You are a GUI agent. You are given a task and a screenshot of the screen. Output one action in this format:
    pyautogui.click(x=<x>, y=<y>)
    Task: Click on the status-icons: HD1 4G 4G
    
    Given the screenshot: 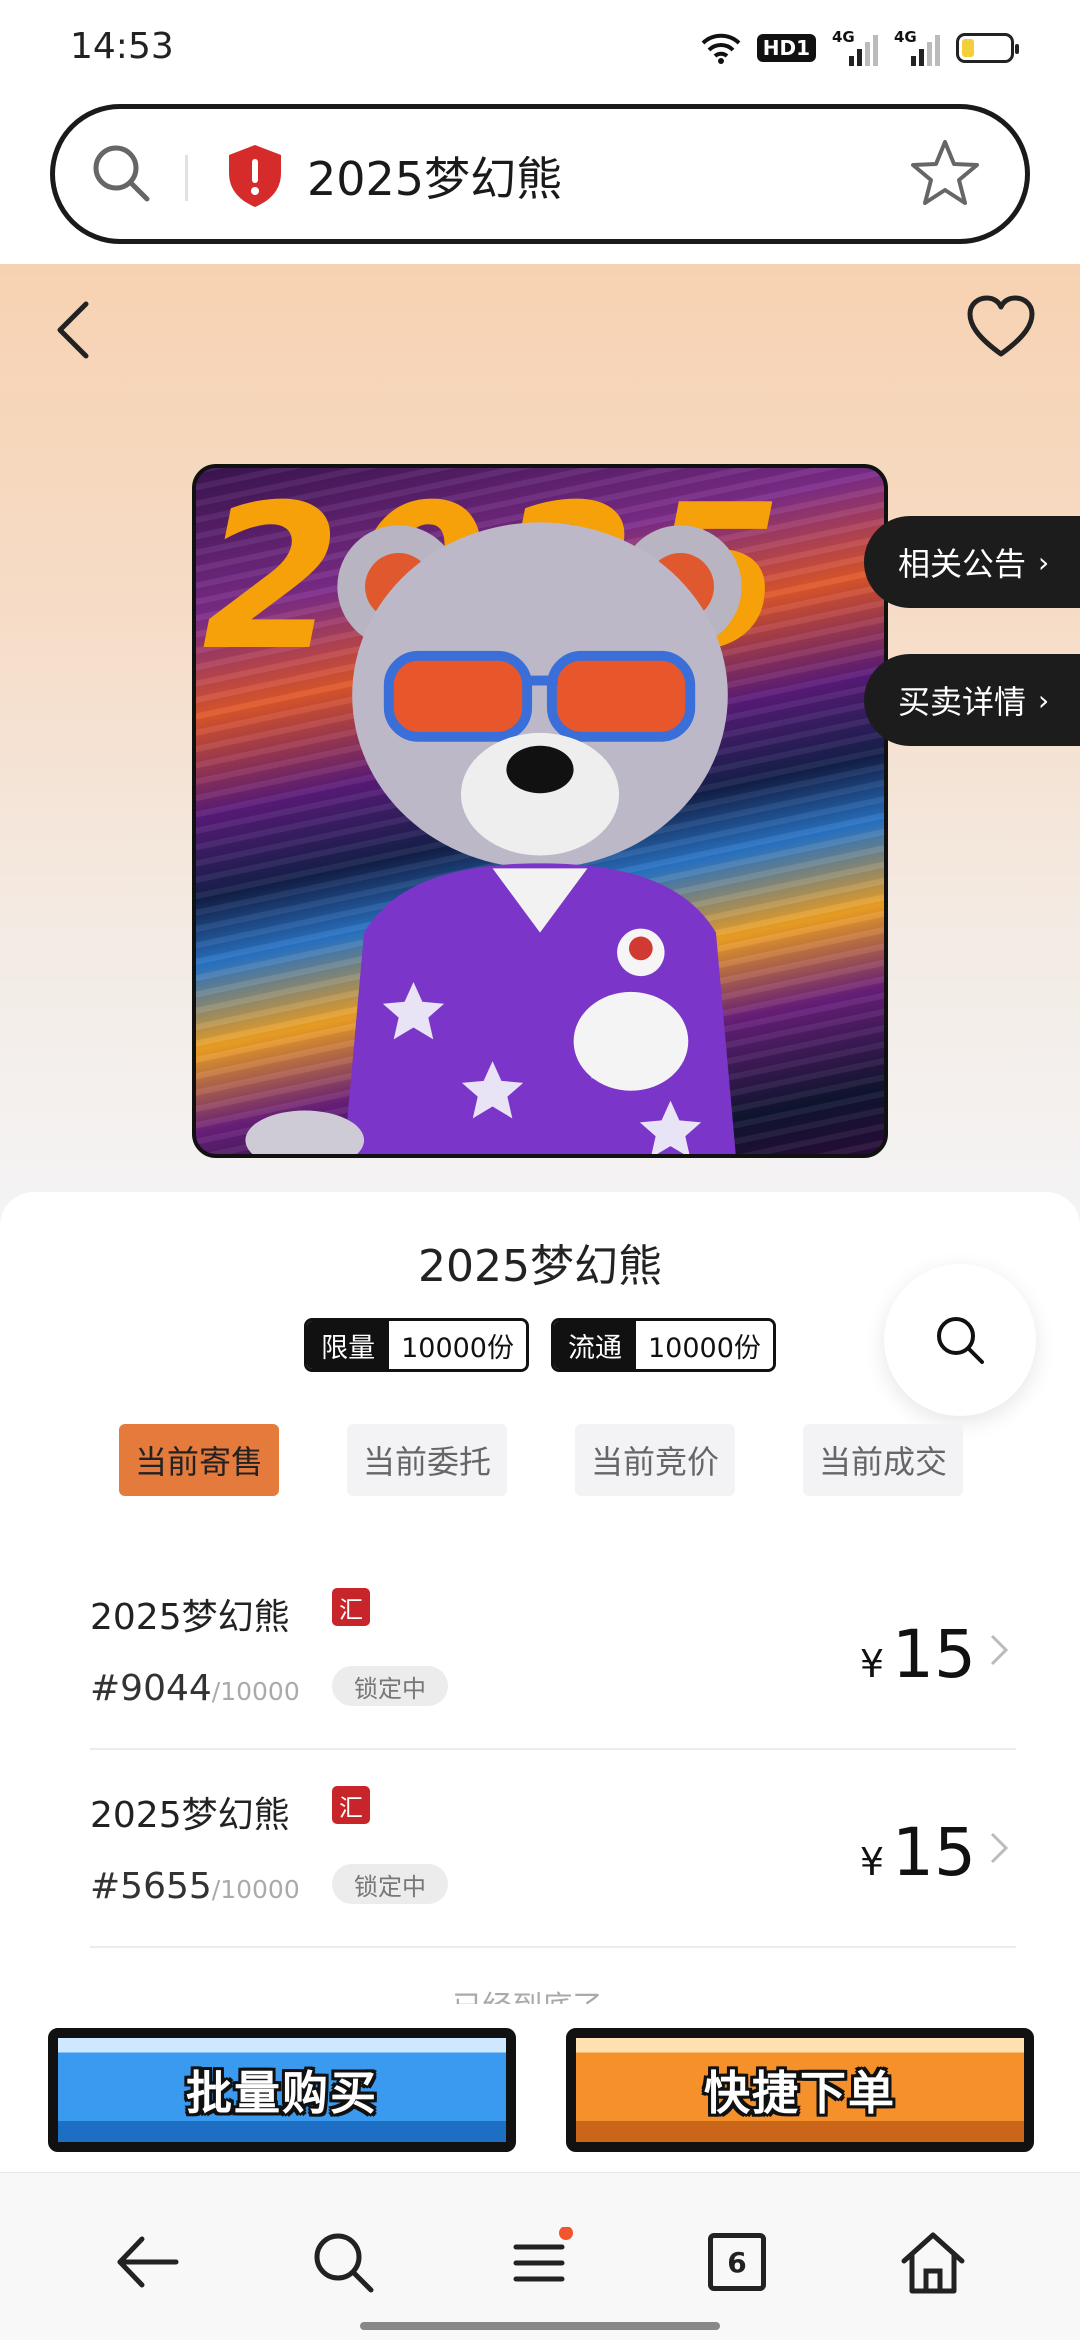 What is the action you would take?
    pyautogui.click(x=860, y=48)
    